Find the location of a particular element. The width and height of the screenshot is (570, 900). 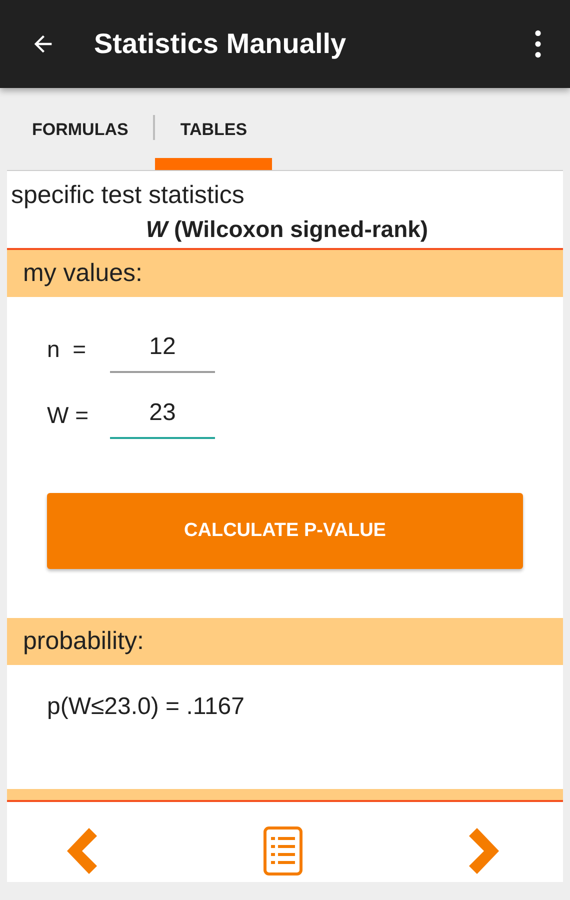

field-label: n = is located at coordinates (67, 349).